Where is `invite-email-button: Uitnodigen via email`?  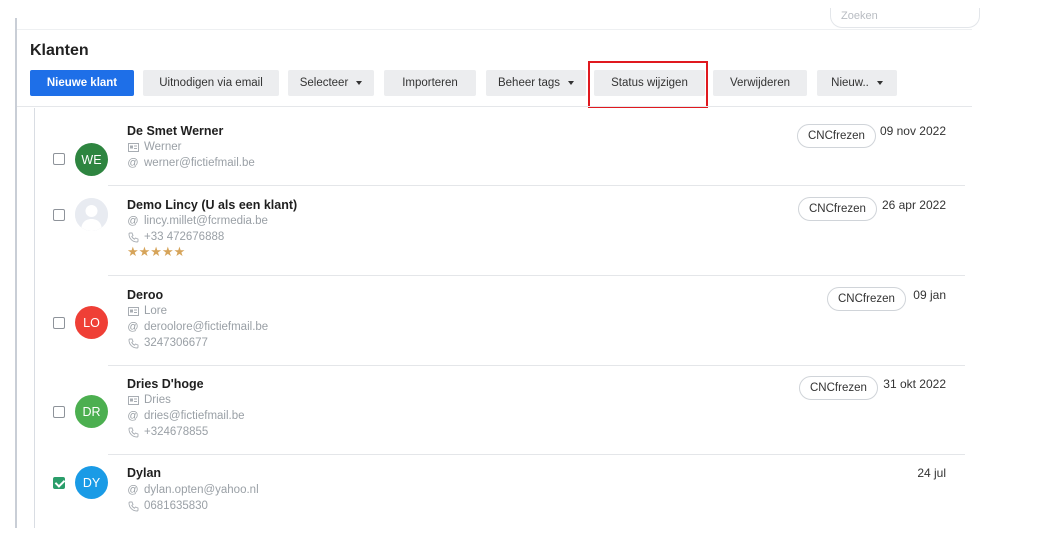
invite-email-button: Uitnodigen via email is located at coordinates (211, 83).